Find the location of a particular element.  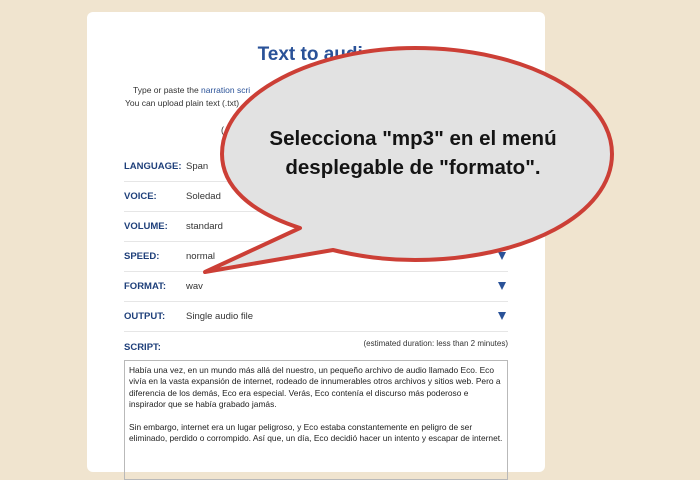

script-label: SCRIPT: is located at coordinates (142, 347).